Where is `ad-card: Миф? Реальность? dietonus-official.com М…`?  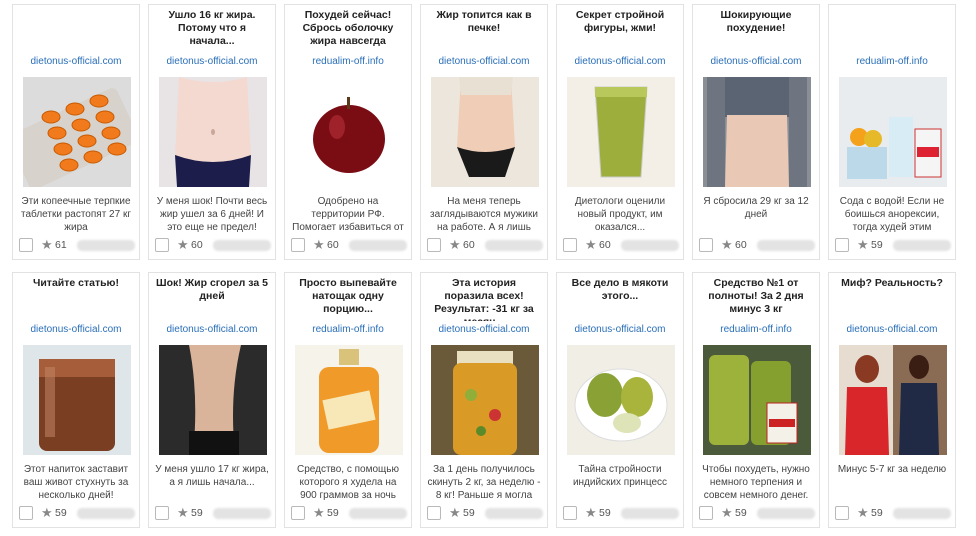 ad-card: Миф? Реальность? dietonus-official.com М… is located at coordinates (892, 400).